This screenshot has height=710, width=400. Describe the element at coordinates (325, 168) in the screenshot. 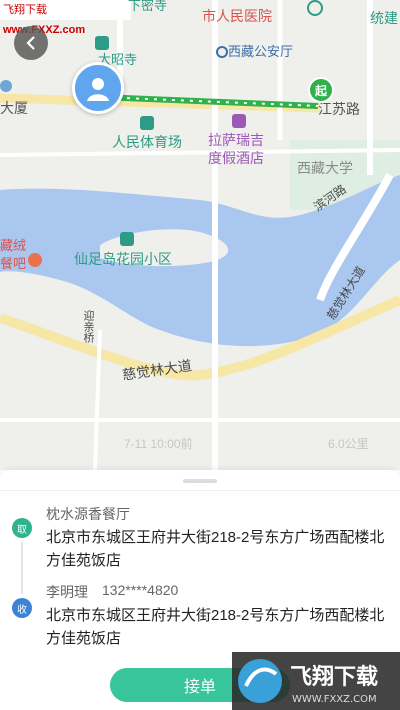

I see `map-label-xizang-univ: 西藏大学` at that location.